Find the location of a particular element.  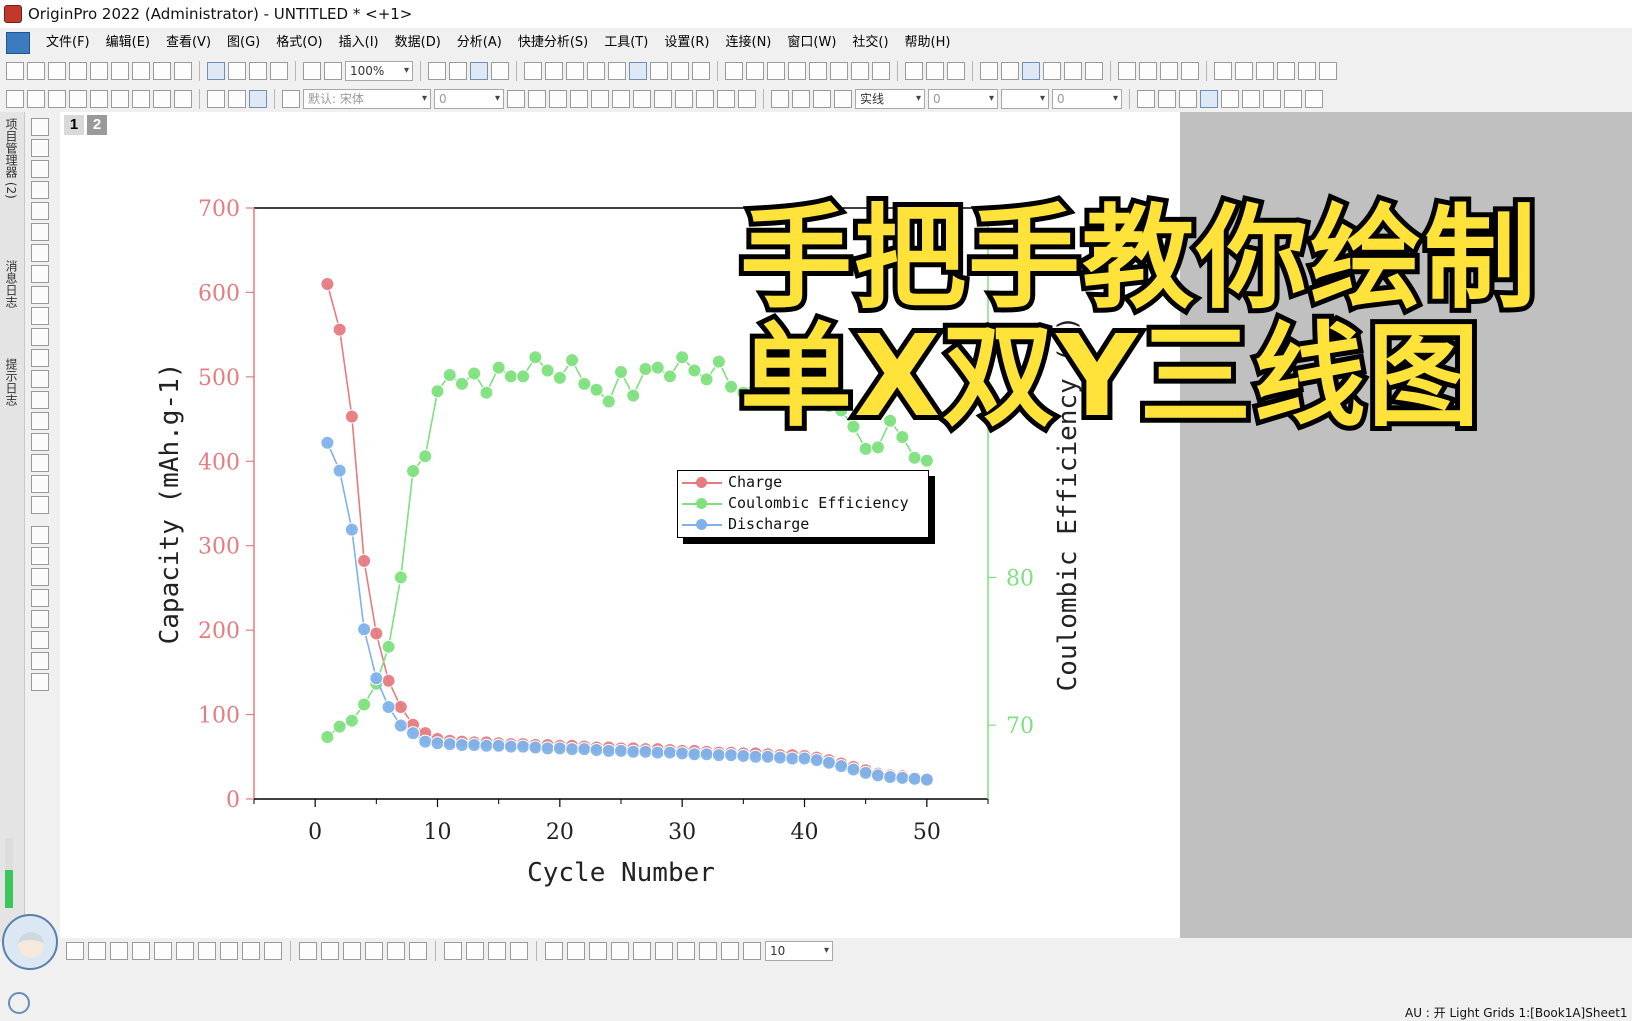

line-plot-icon is located at coordinates (75, 951).